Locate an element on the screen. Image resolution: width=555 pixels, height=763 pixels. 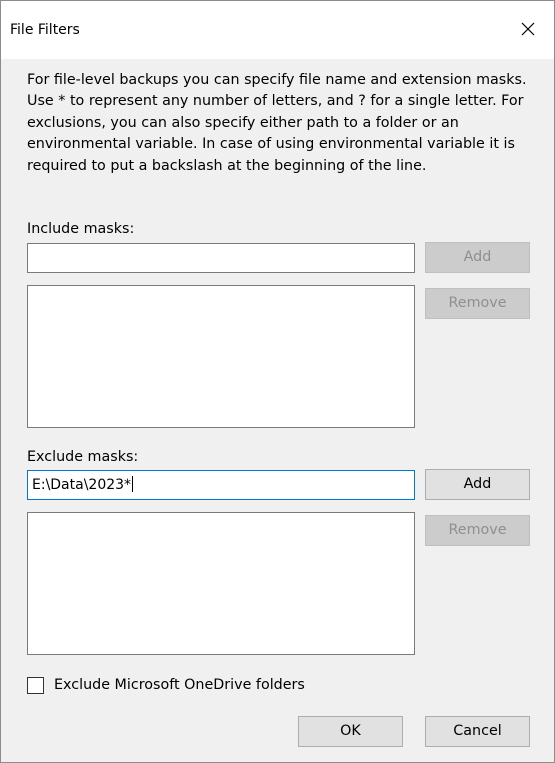
exclude-mask-input: E:\Data\2023* is located at coordinates (221, 485).